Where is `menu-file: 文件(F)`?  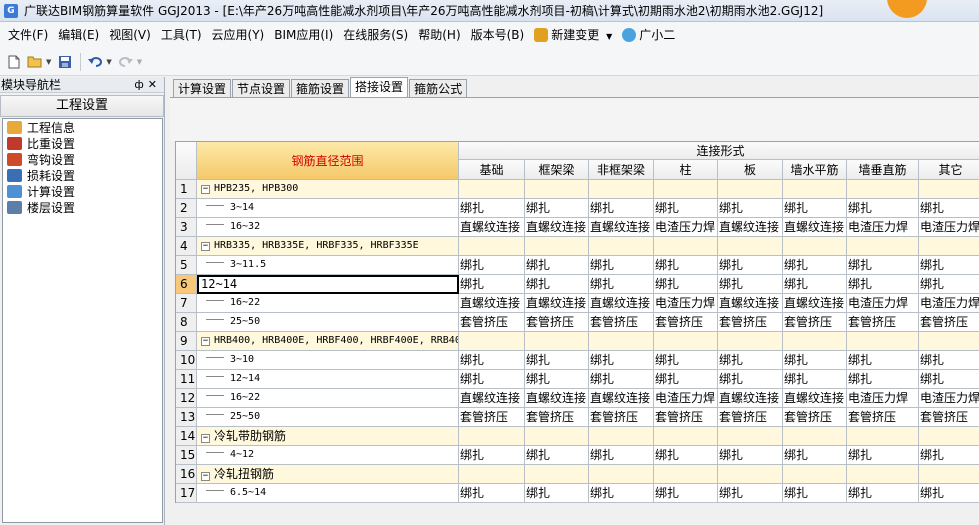
menu-file: 文件(F) is located at coordinates (28, 35).